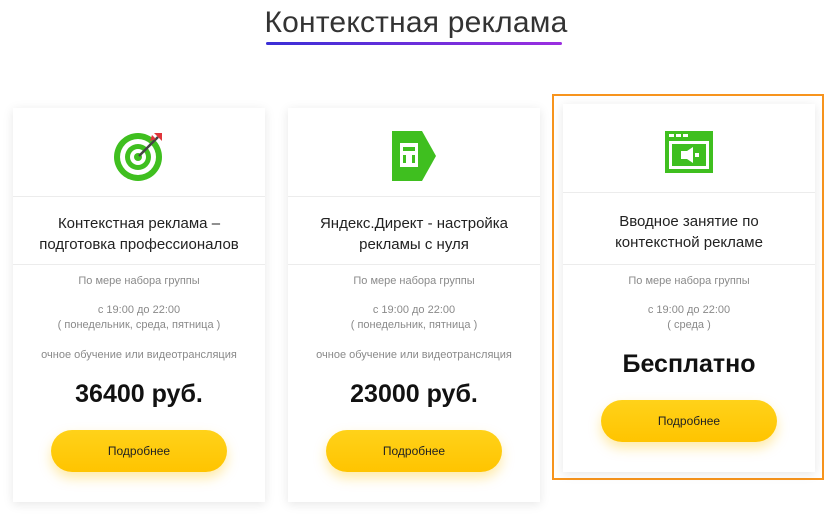  Describe the element at coordinates (689, 152) in the screenshot. I see `browser-ad-icon` at that location.